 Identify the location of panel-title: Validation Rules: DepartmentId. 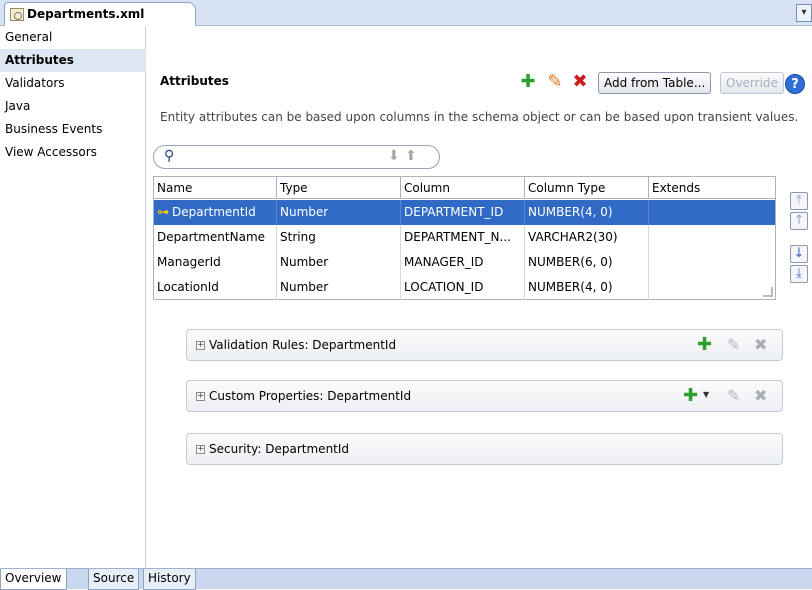
(303, 345).